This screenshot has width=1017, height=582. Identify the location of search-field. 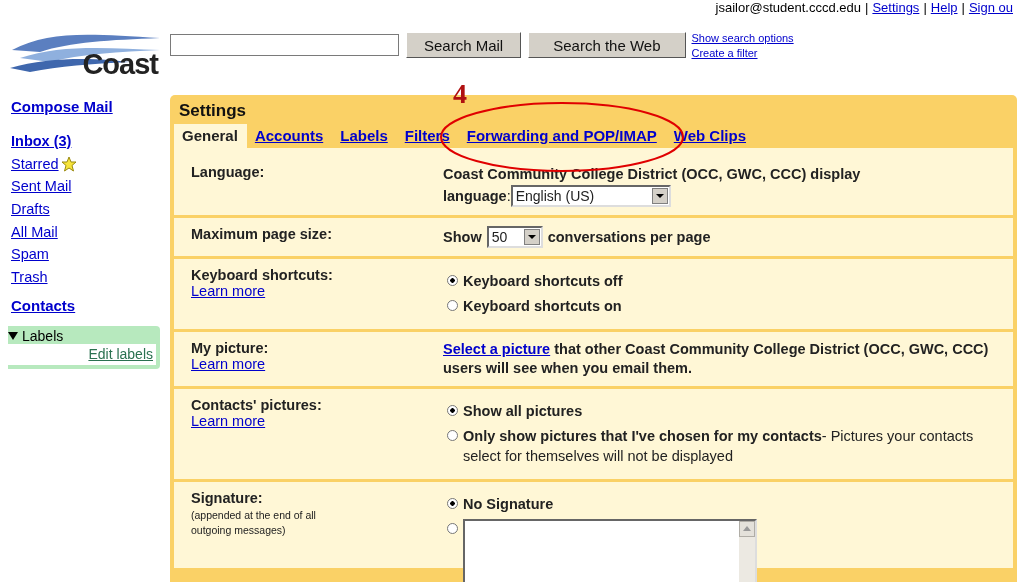
(284, 45).